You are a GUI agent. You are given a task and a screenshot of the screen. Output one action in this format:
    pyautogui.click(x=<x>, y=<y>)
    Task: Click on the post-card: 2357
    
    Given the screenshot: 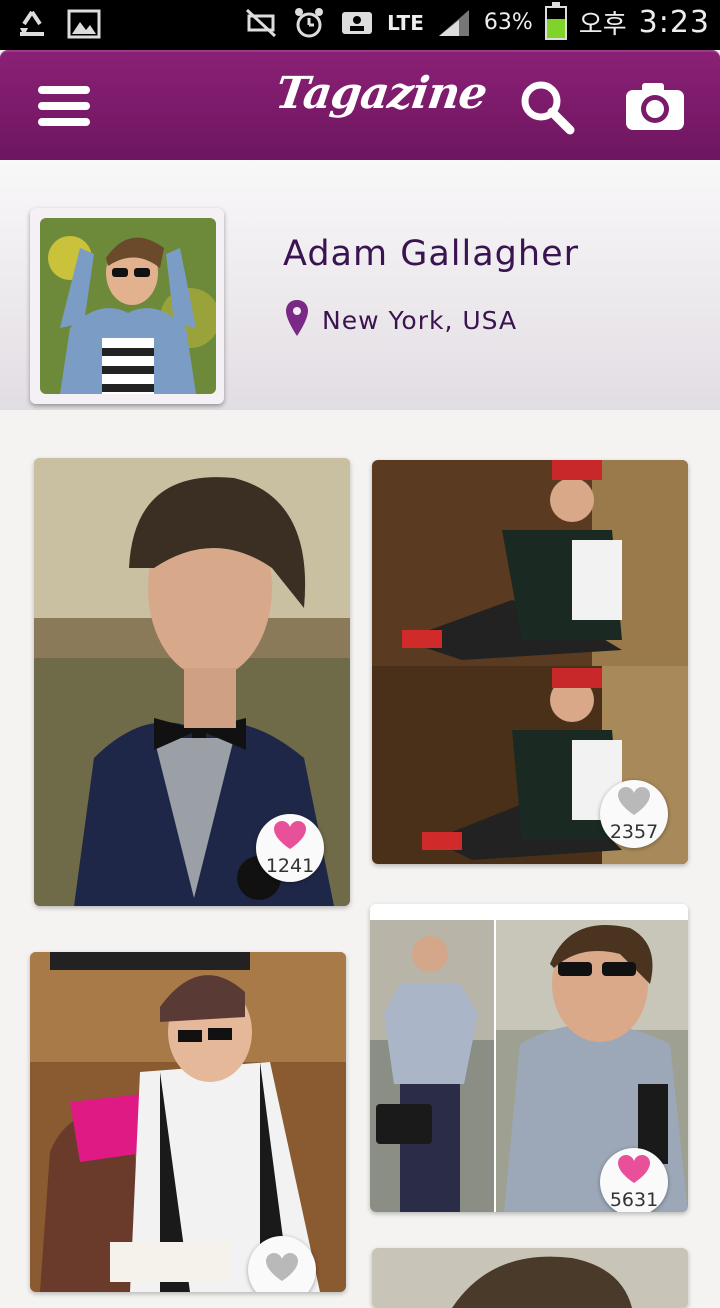 What is the action you would take?
    pyautogui.click(x=530, y=662)
    